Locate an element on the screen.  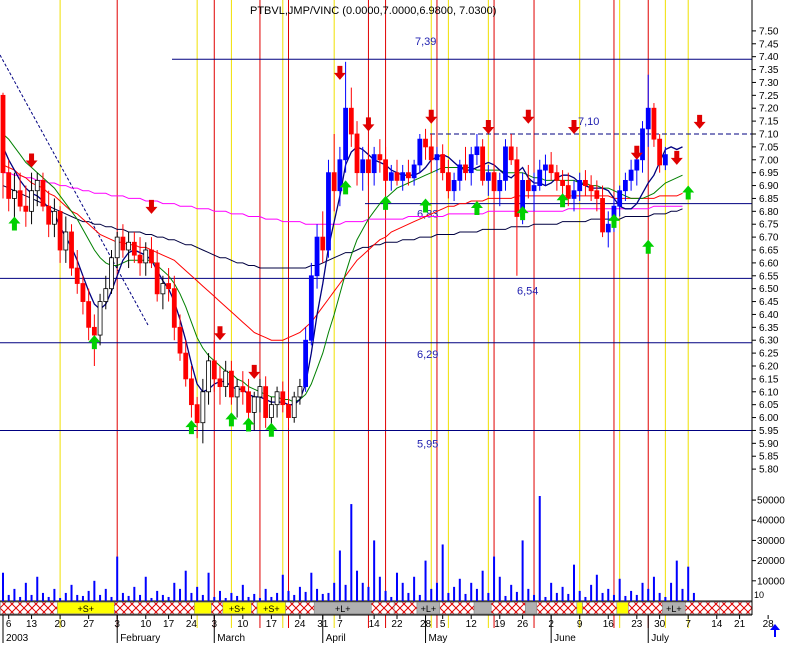
date-tick-label: 6 is located at coordinates (9, 624).